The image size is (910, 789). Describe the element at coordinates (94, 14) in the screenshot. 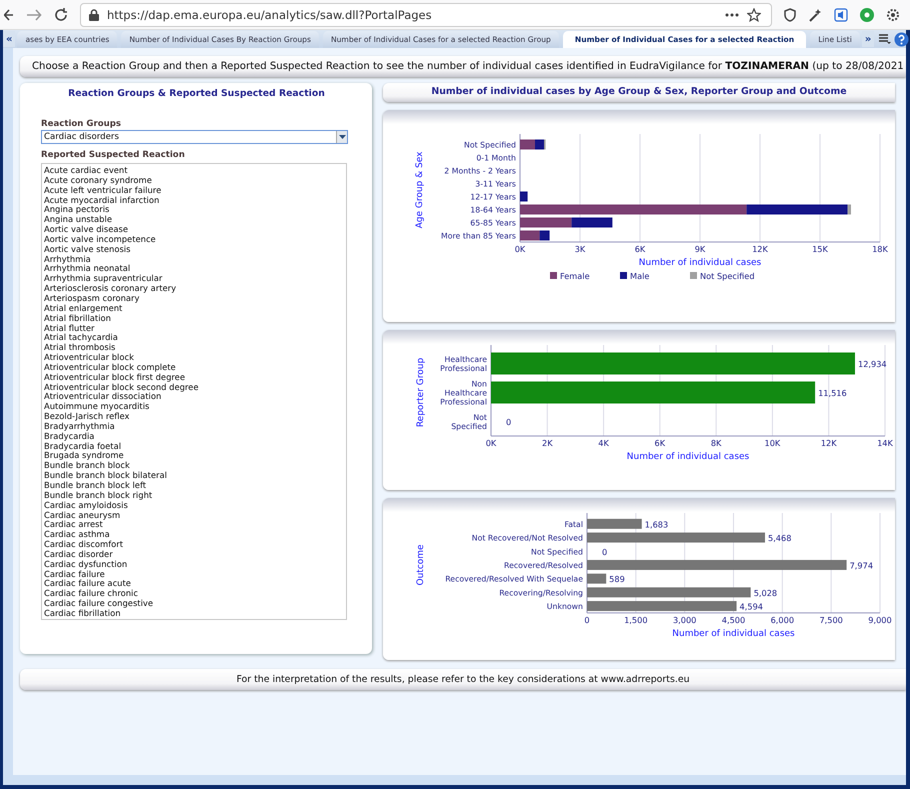

I see `lock-icon` at that location.